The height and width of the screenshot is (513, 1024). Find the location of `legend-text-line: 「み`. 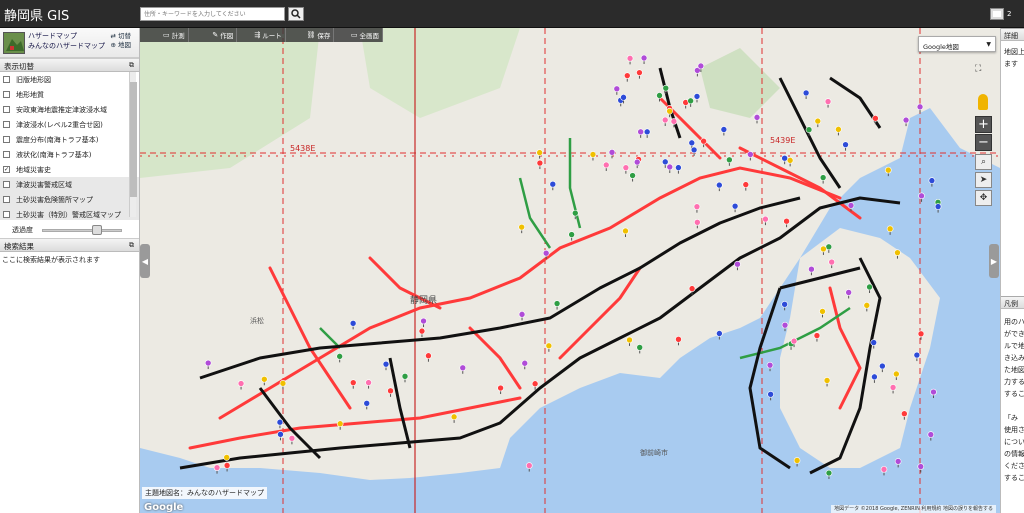

legend-text-line: 「み is located at coordinates (1011, 418).